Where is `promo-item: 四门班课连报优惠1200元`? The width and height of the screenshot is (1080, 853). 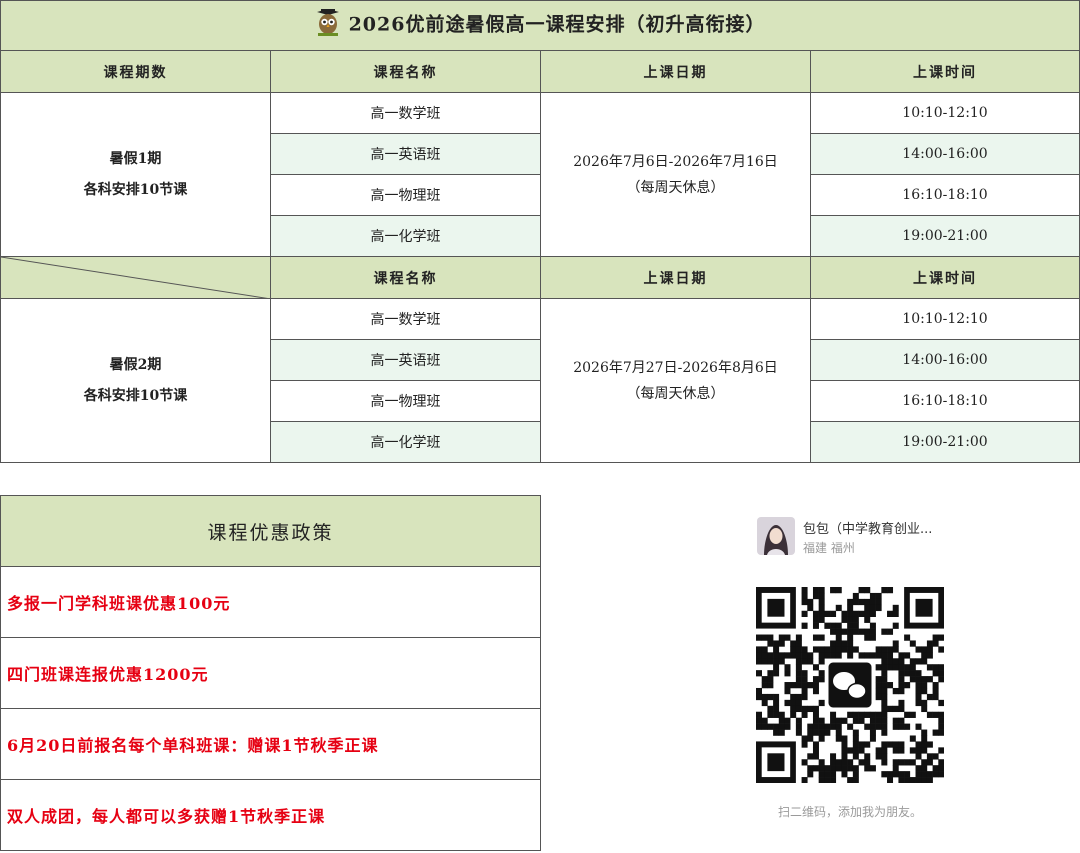 promo-item: 四门班课连报优惠1200元 is located at coordinates (270, 673).